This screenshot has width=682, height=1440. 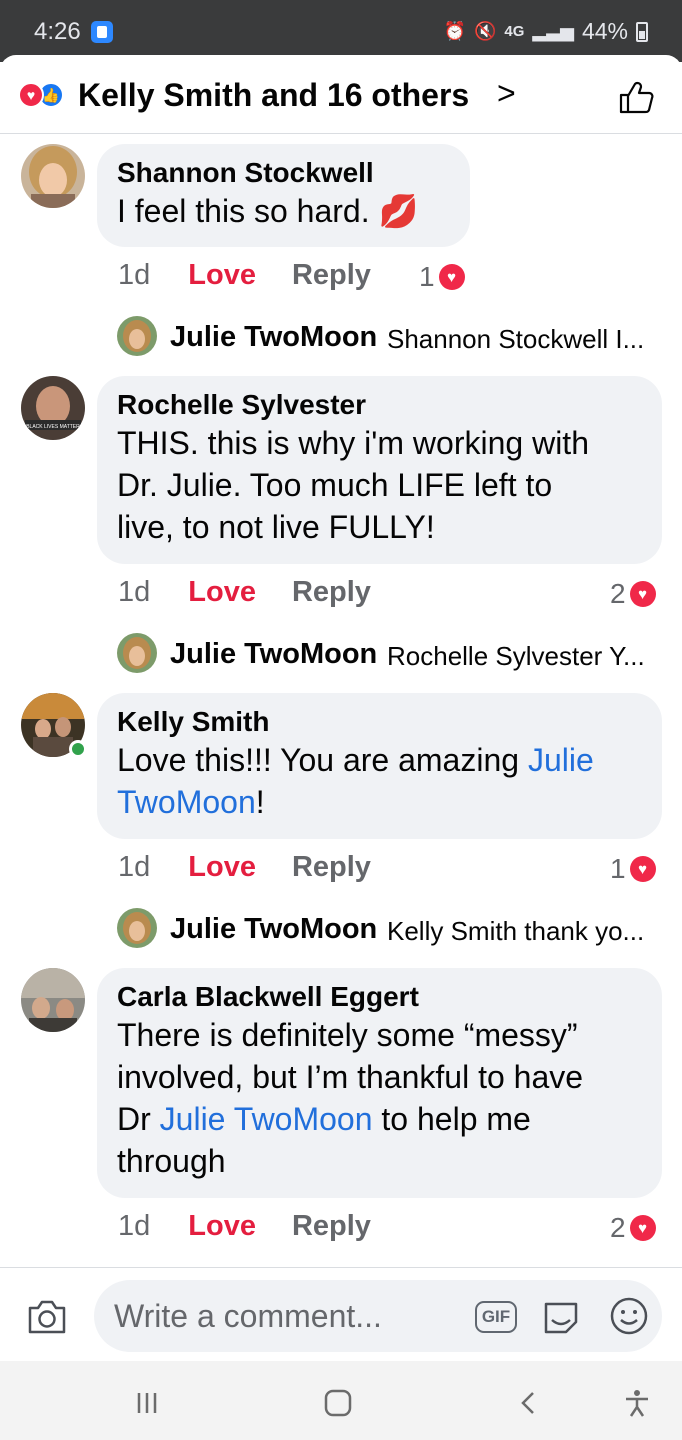 I want to click on comment-composer: GIF, so click(x=341, y=1314).